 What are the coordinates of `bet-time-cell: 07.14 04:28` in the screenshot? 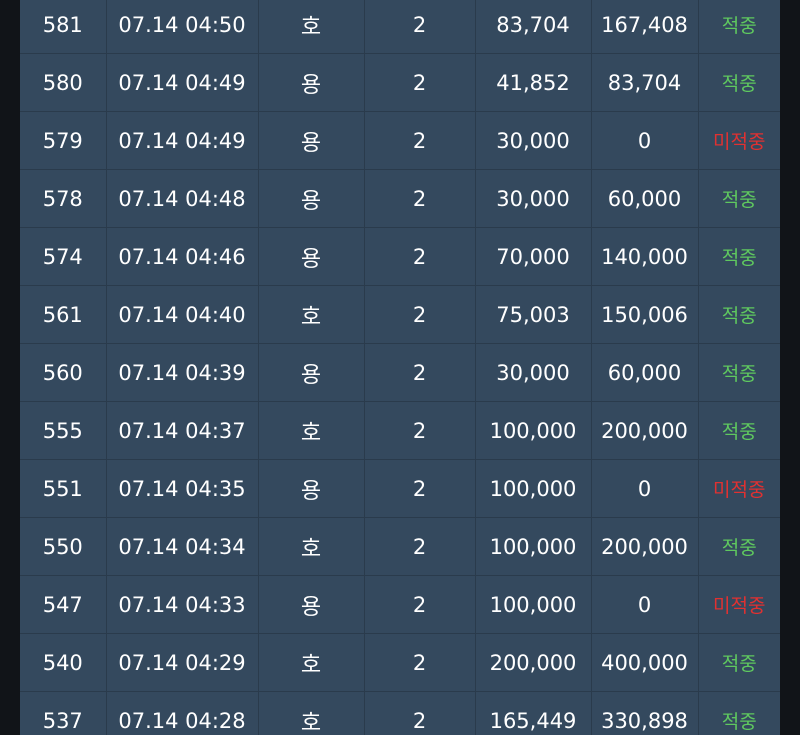 It's located at (182, 713).